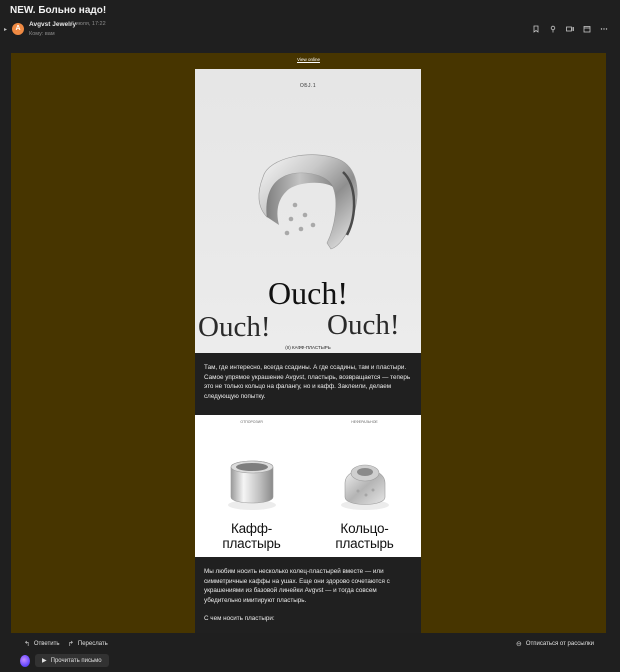  I want to click on email-toolbar, so click(570, 29).